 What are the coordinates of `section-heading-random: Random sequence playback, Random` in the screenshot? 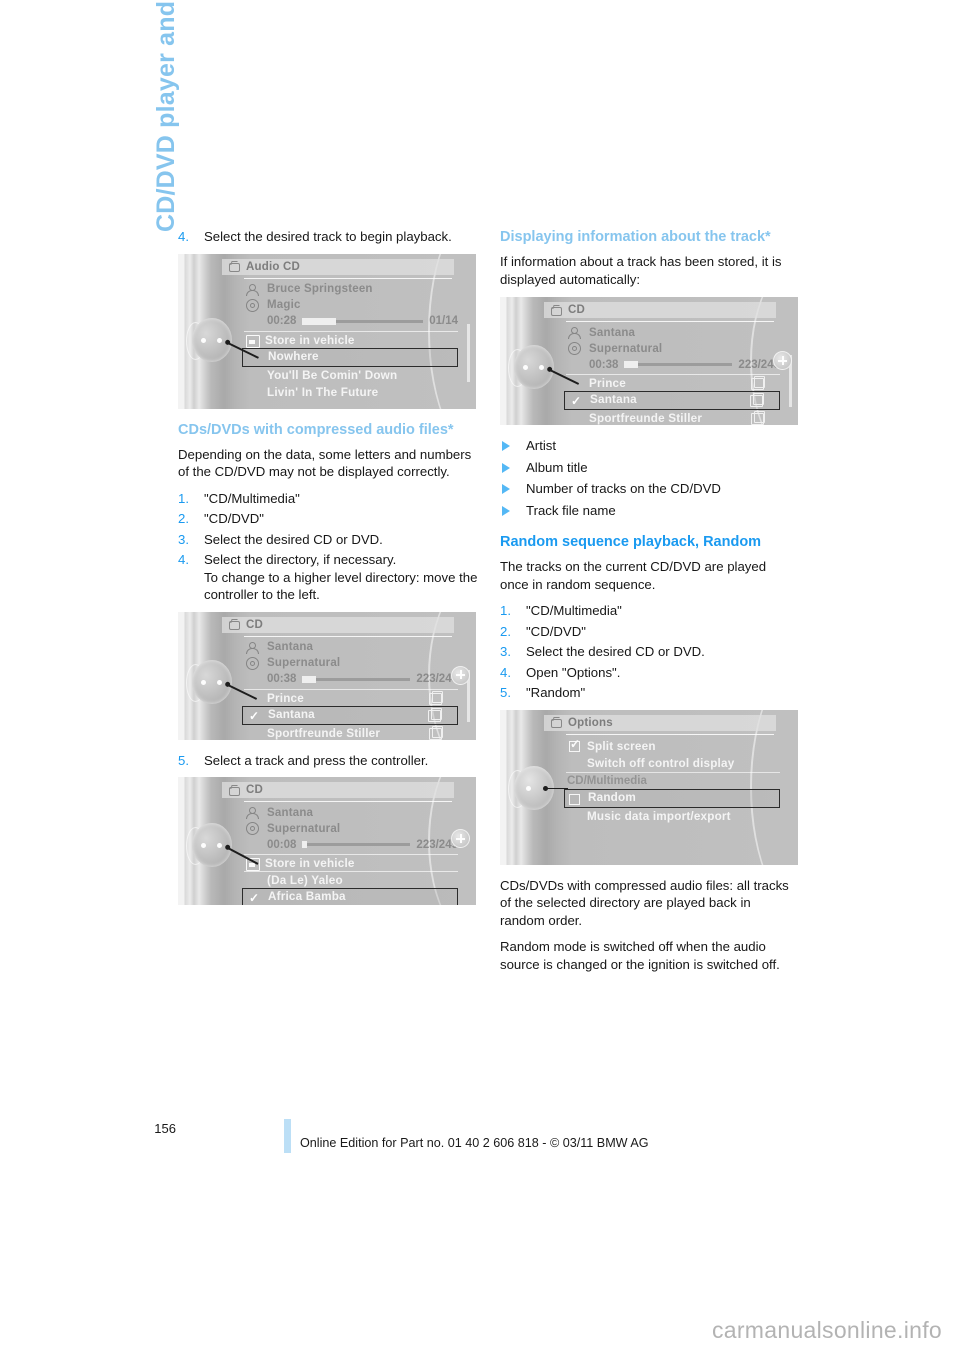 It's located at (631, 542).